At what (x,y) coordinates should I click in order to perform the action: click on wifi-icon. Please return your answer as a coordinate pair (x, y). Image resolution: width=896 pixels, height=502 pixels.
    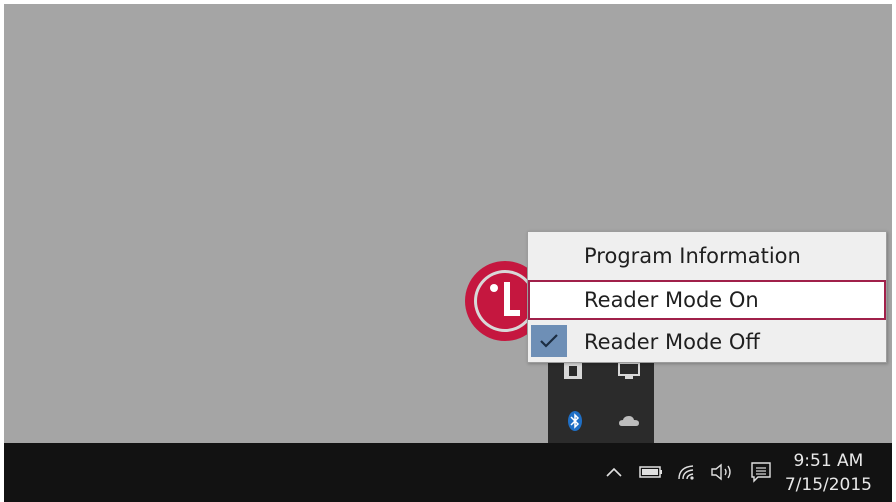
    Looking at the image, I should click on (687, 472).